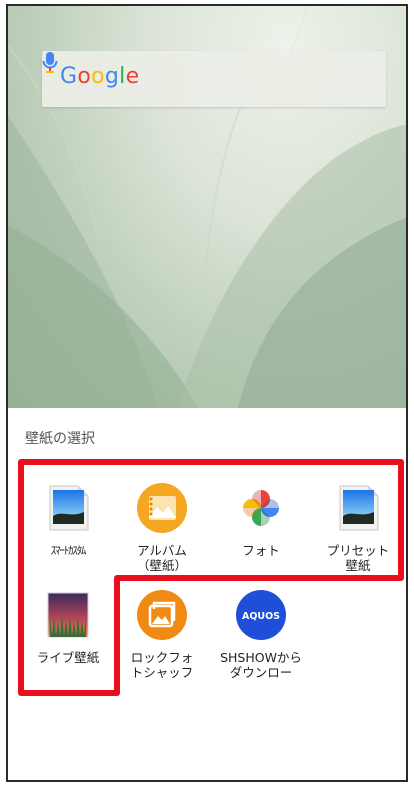  I want to click on app-shshow-download: AQUOS SHSHOWから ダウンロー, so click(261, 634).